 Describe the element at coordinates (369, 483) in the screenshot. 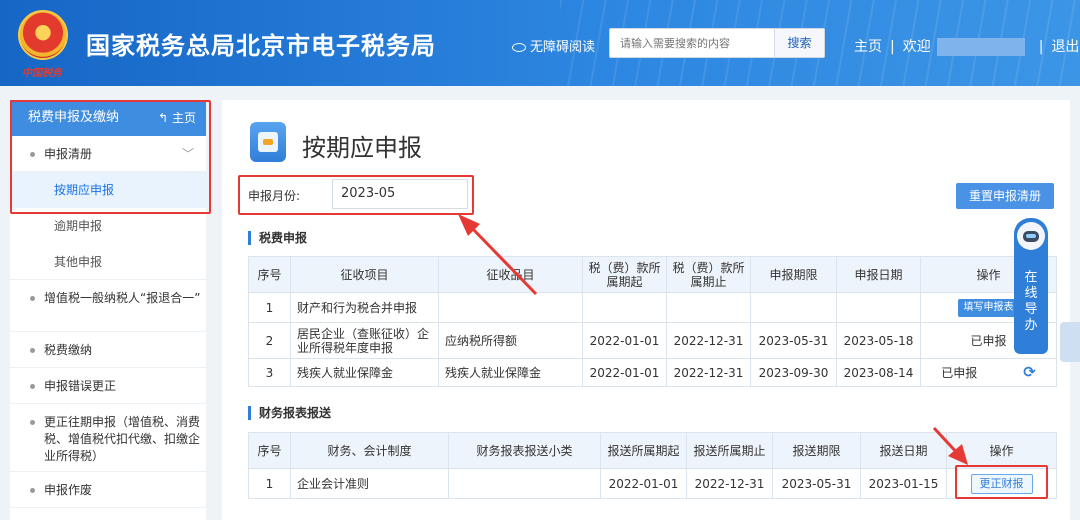

I see `accounting-system: 企业会计准则` at that location.